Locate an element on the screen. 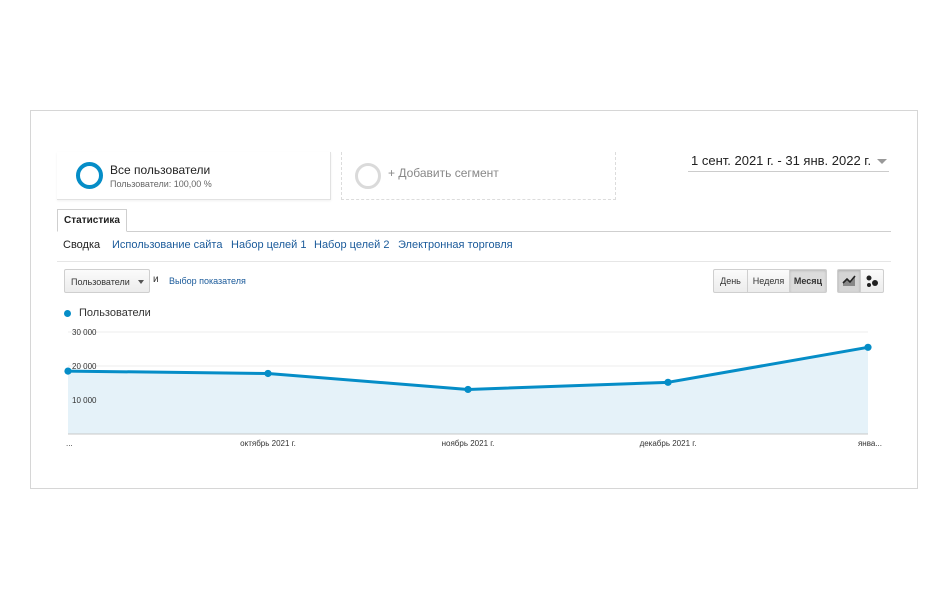 The height and width of the screenshot is (595, 951). add-segment-label: + Добавить сегмент is located at coordinates (443, 173).